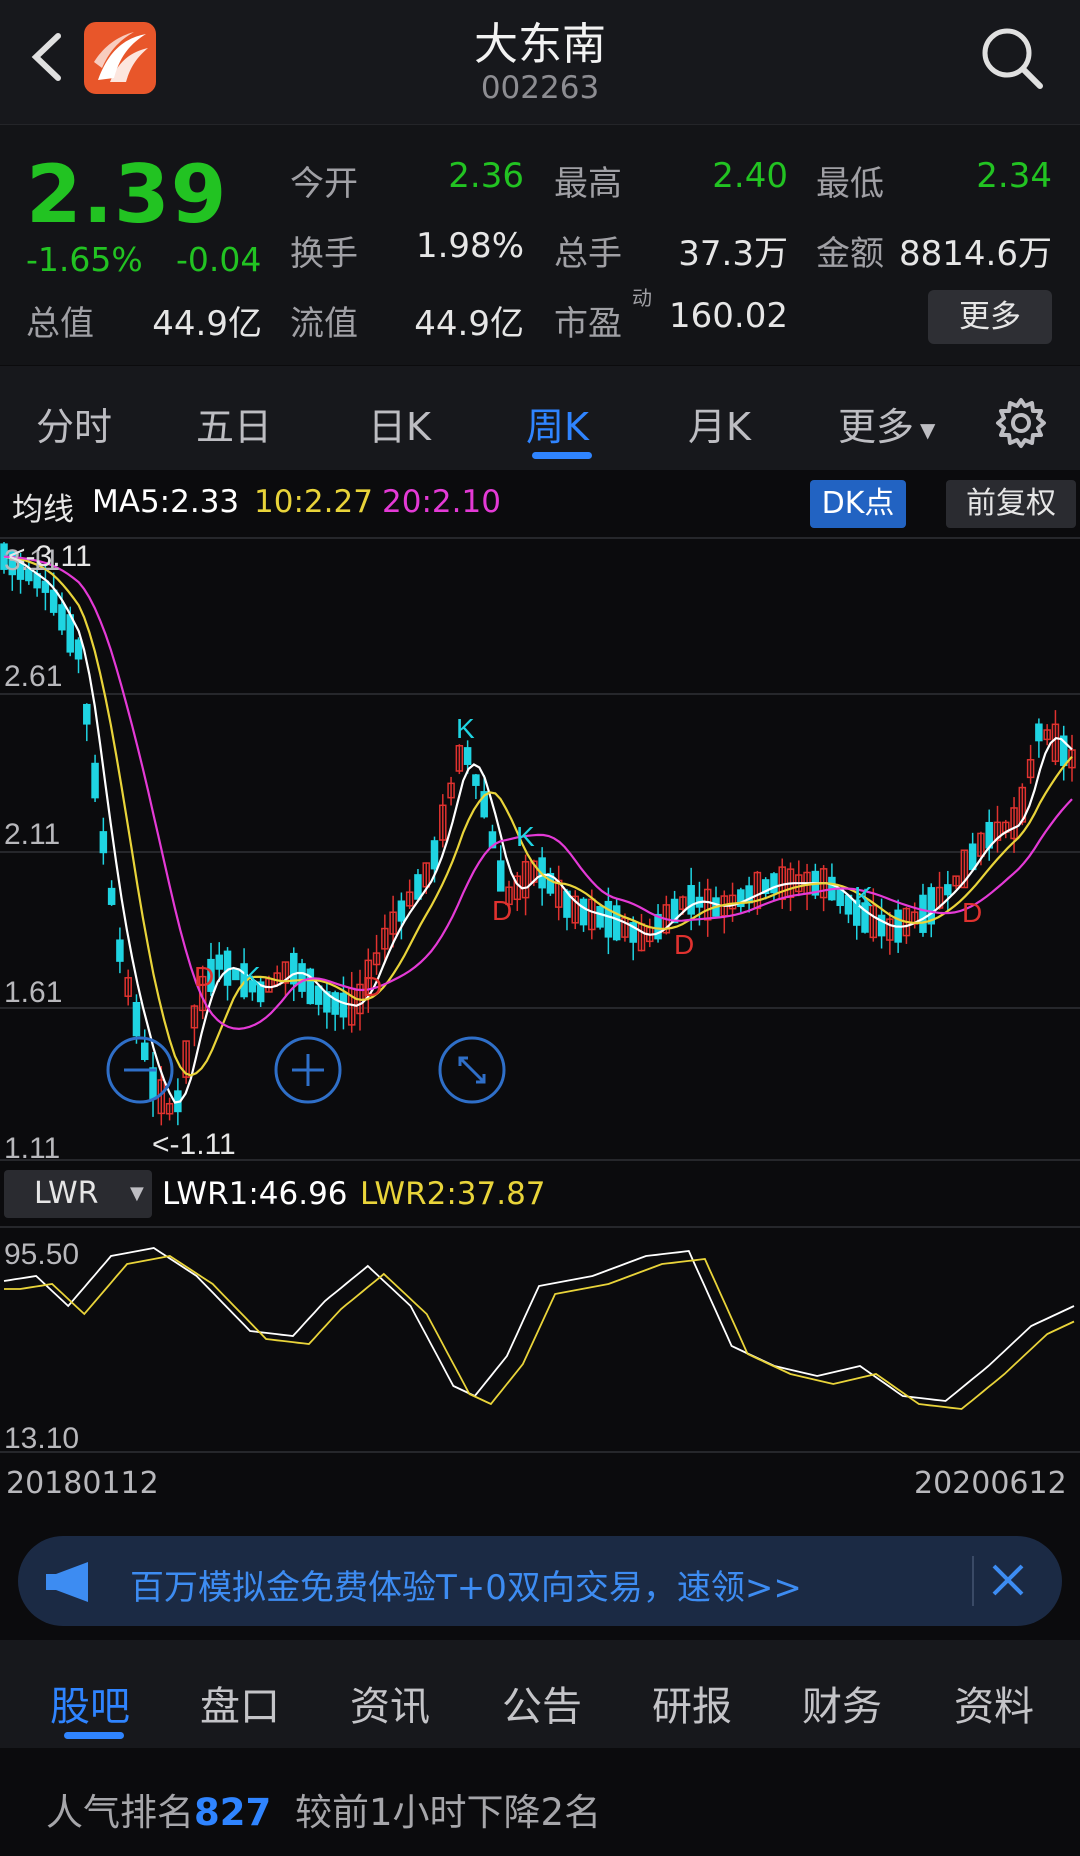  I want to click on stat-label-high: 最高, so click(588, 184).